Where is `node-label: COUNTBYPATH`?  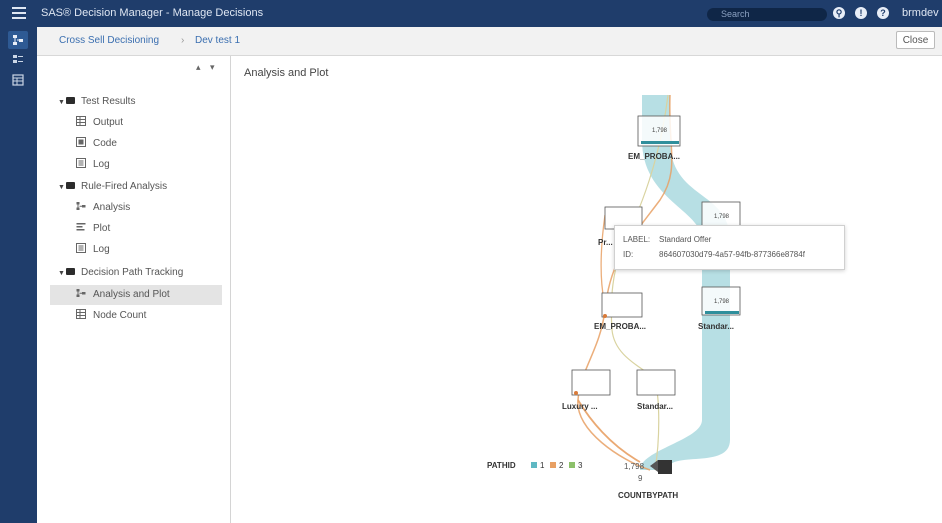 node-label: COUNTBYPATH is located at coordinates (648, 495).